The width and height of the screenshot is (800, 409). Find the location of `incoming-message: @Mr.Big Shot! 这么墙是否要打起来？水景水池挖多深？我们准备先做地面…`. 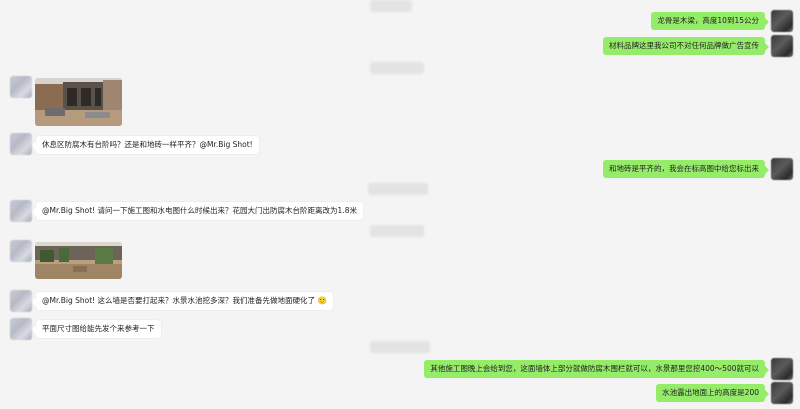

incoming-message: @Mr.Big Shot! 这么墙是否要打起来？水景水池挖多深？我们准备先做地面… is located at coordinates (182, 301).